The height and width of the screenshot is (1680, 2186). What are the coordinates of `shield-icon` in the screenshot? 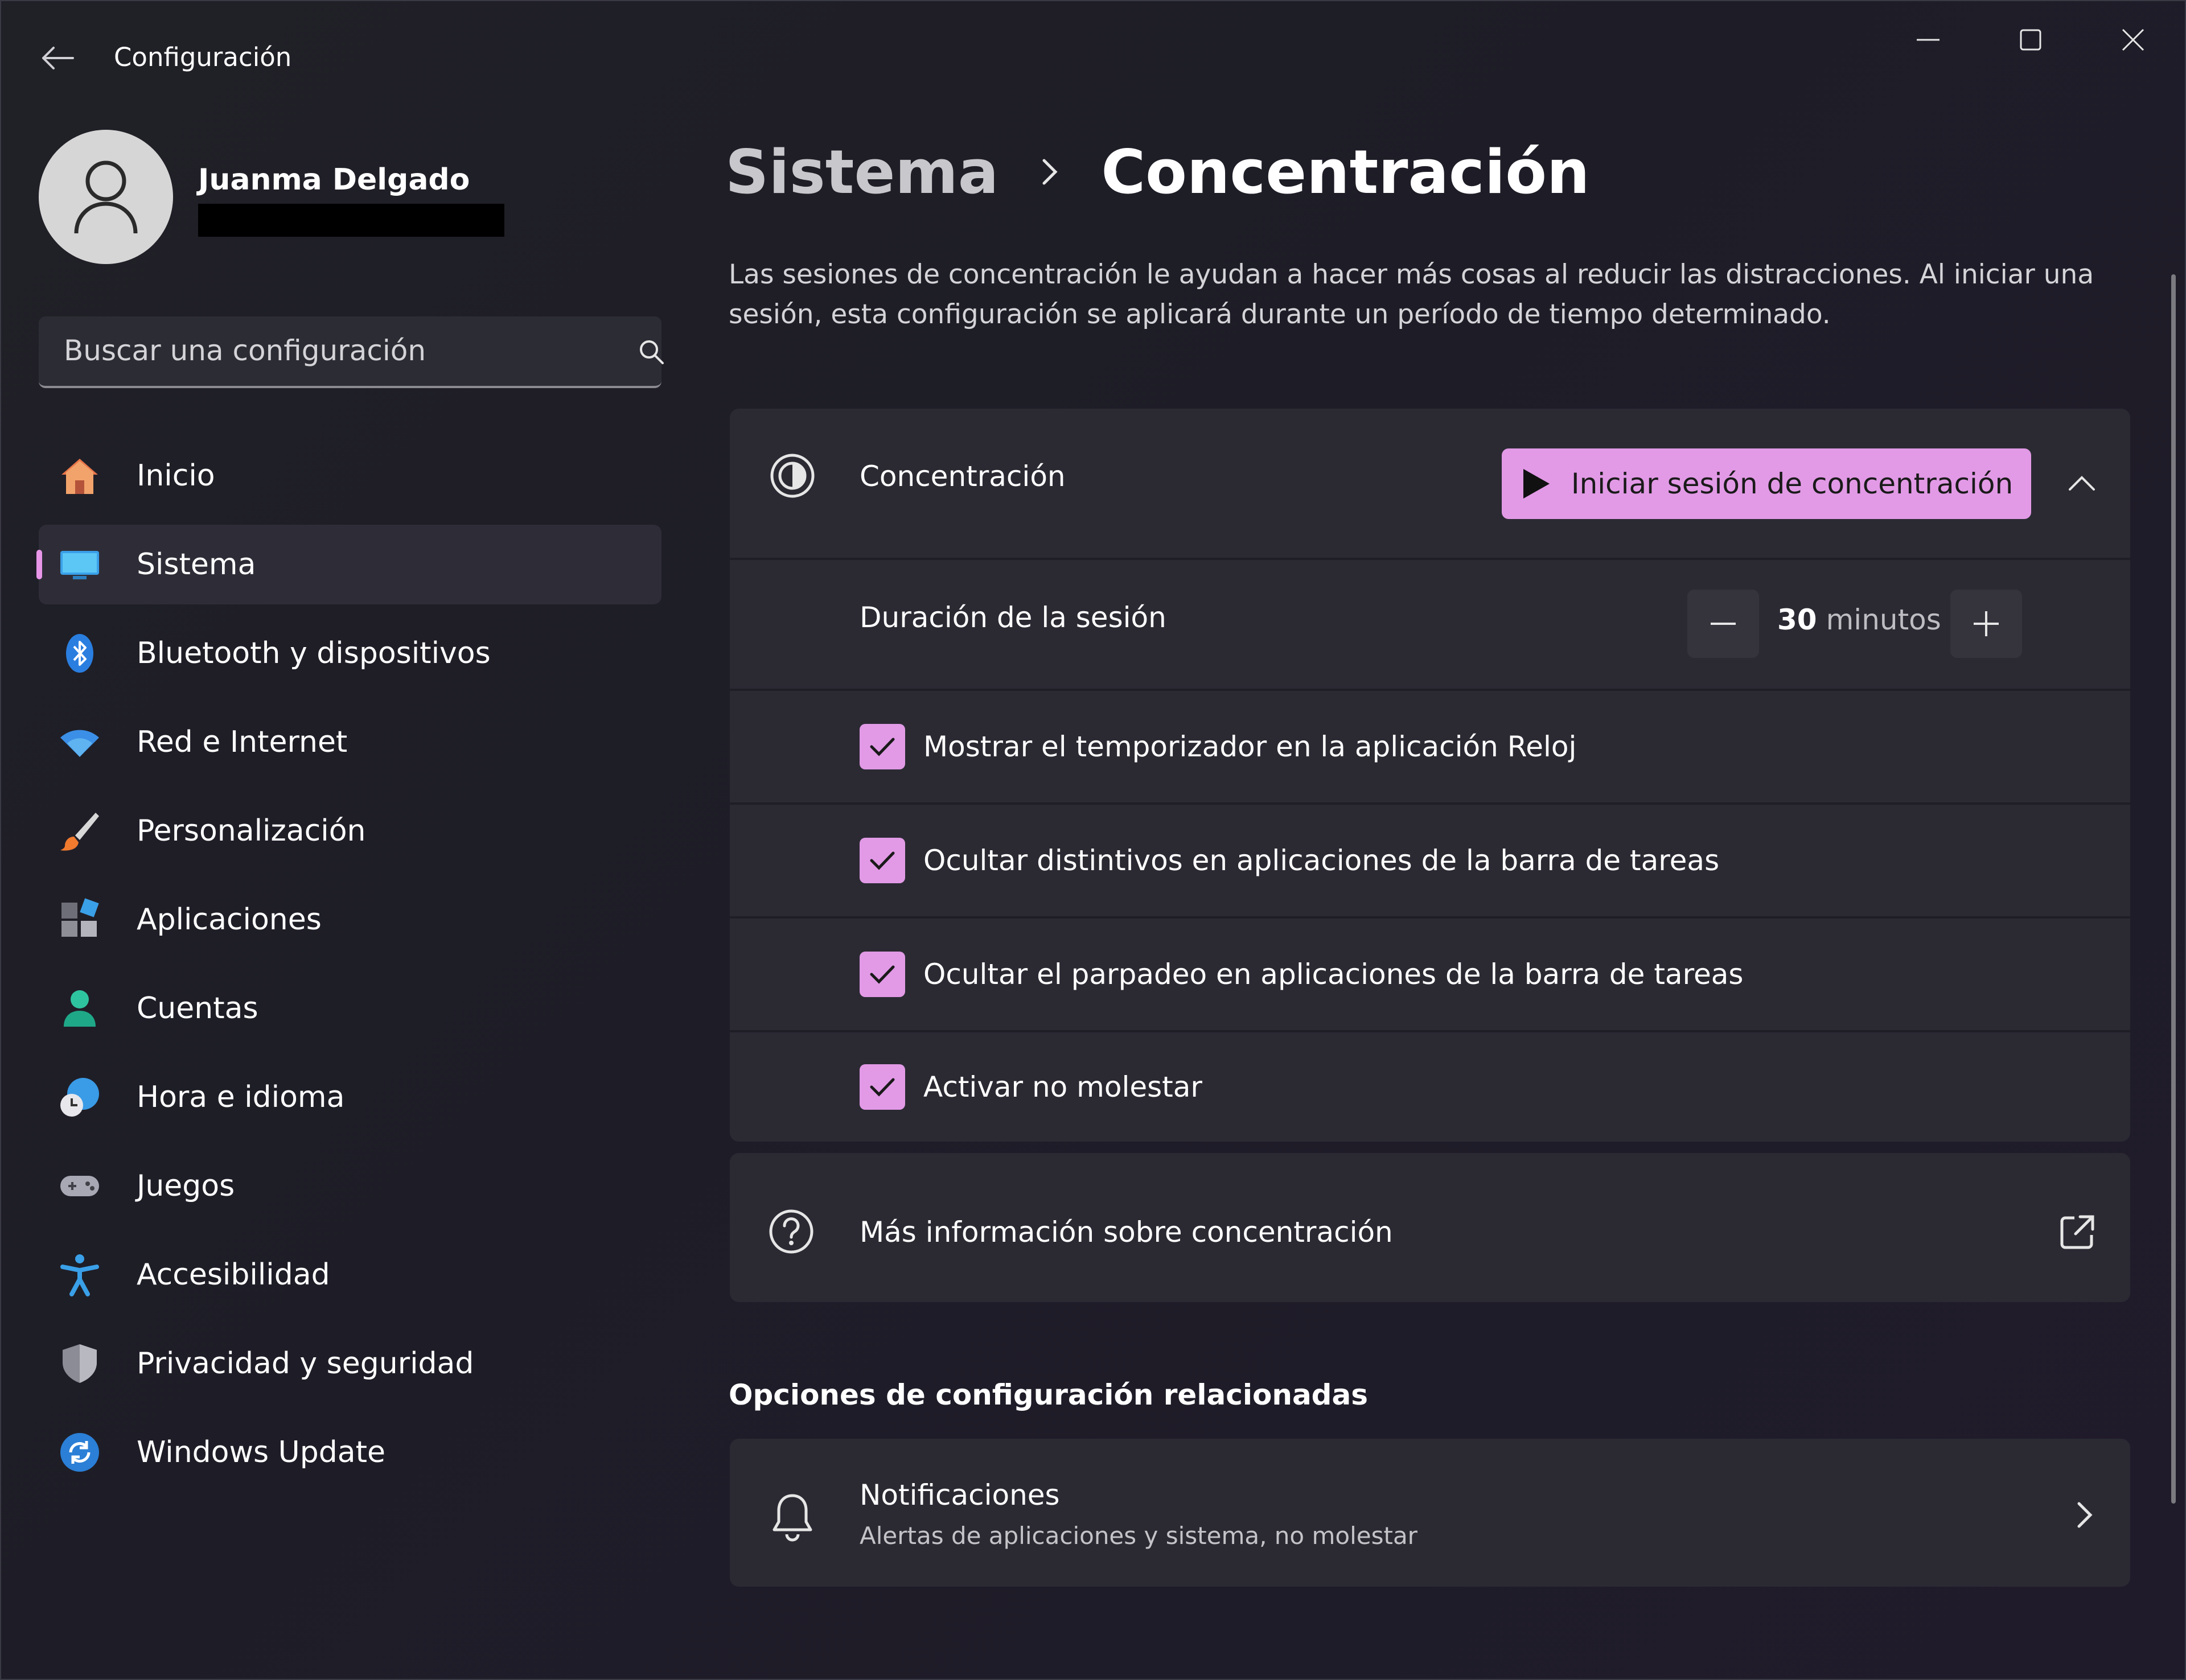 It's located at (79, 1363).